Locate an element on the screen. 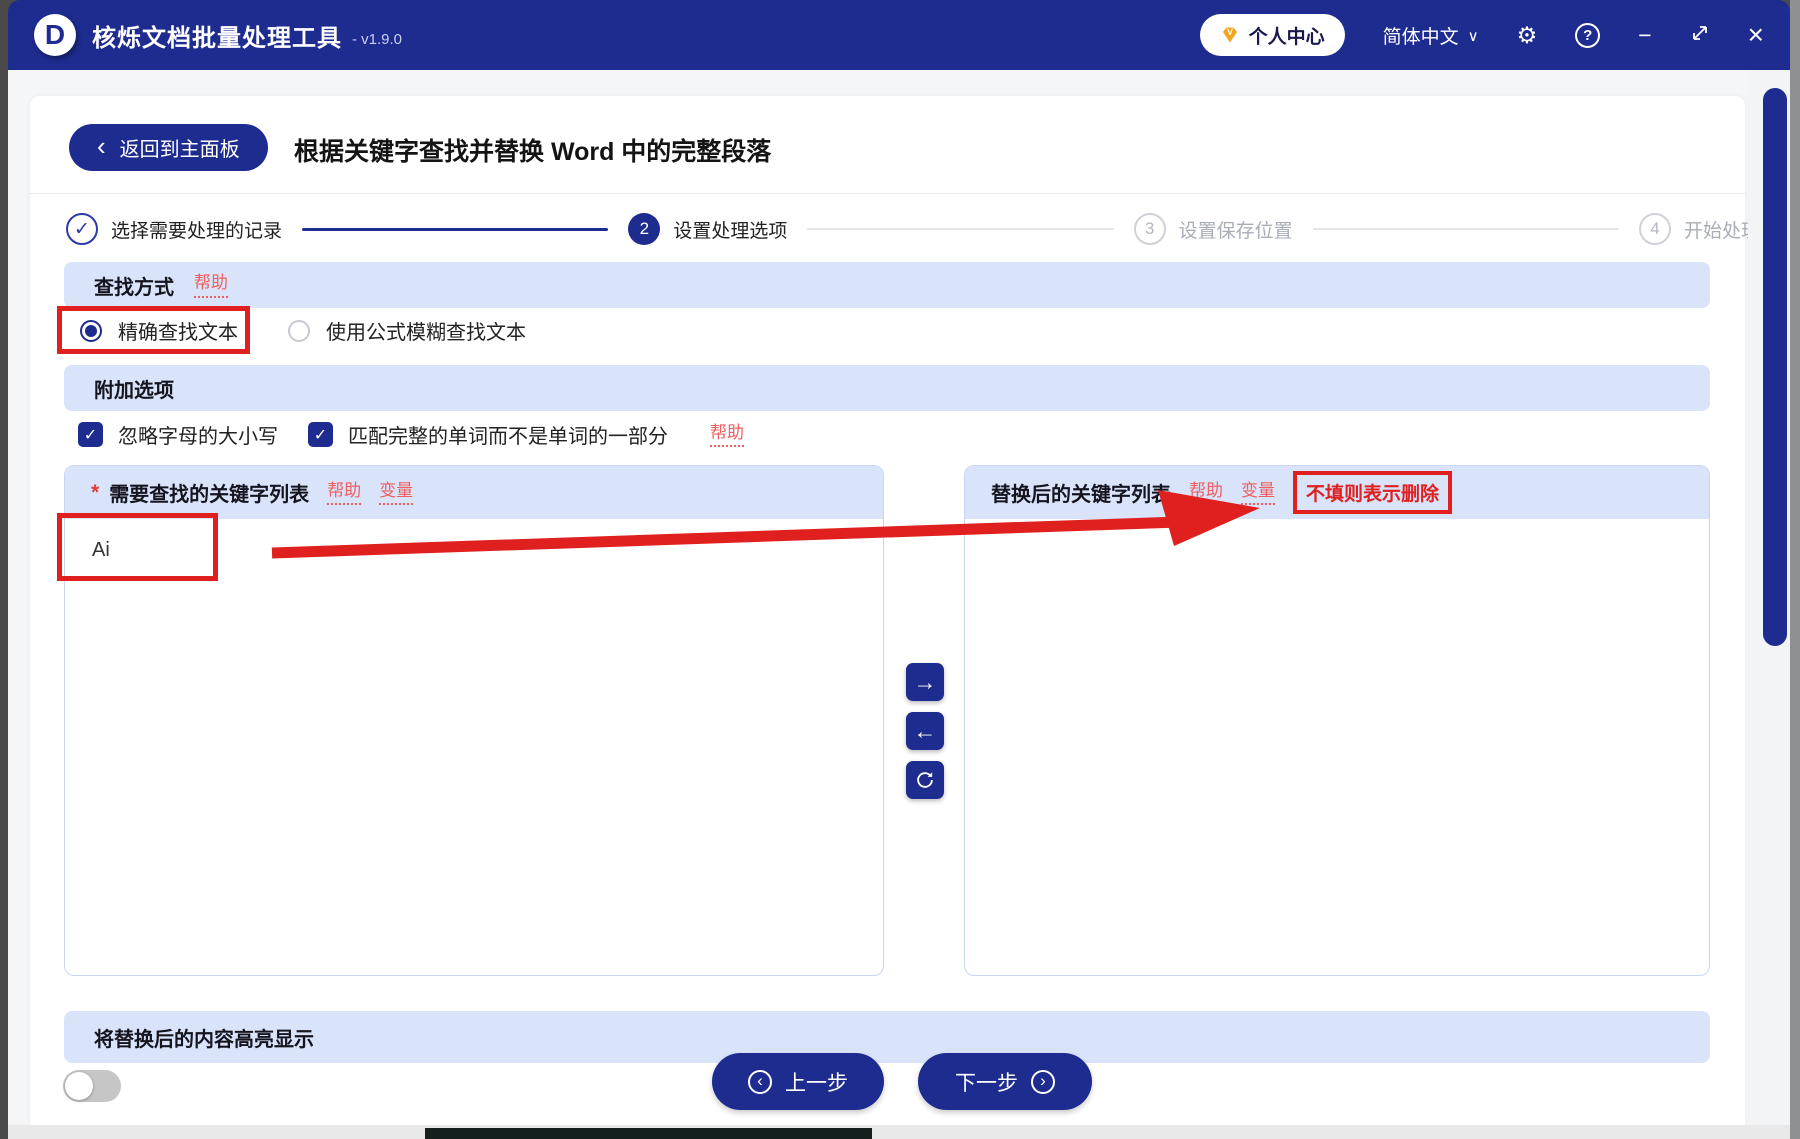 The image size is (1800, 1139). search-mode-title: 查找方式 is located at coordinates (134, 287).